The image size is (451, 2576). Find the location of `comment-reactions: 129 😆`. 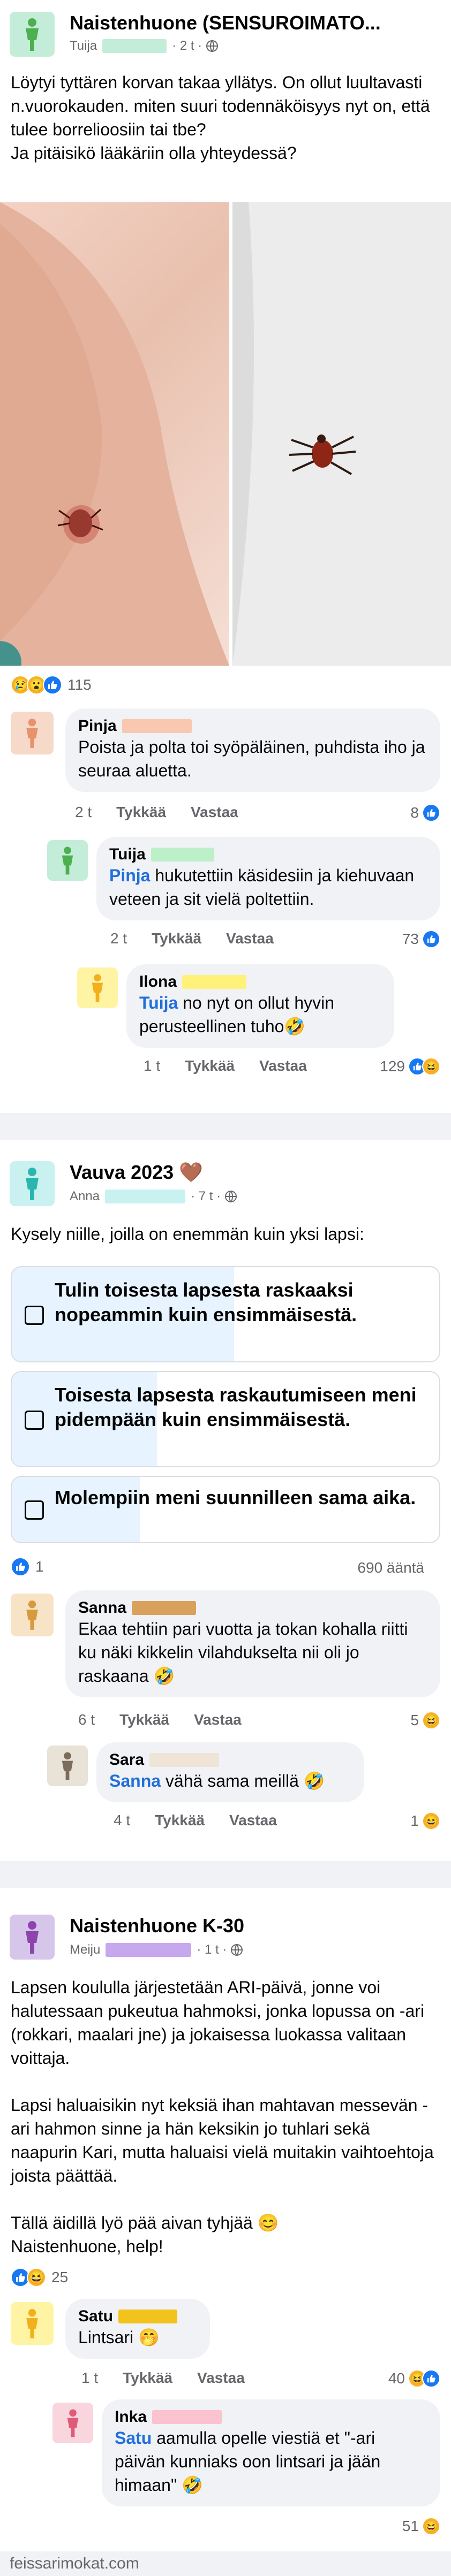

comment-reactions: 129 😆 is located at coordinates (410, 1066).